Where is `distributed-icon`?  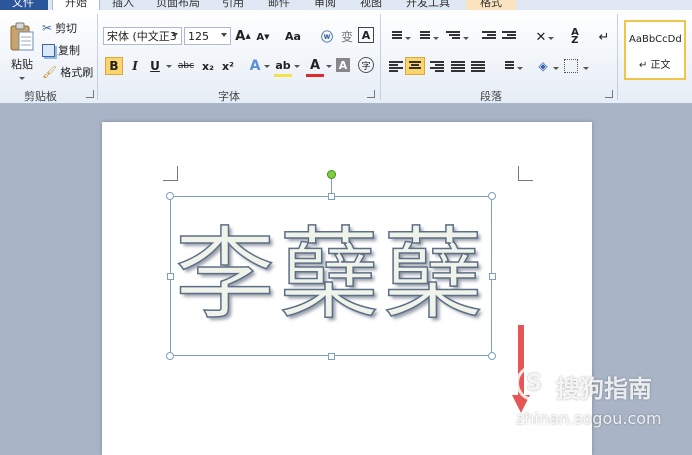 distributed-icon is located at coordinates (478, 67).